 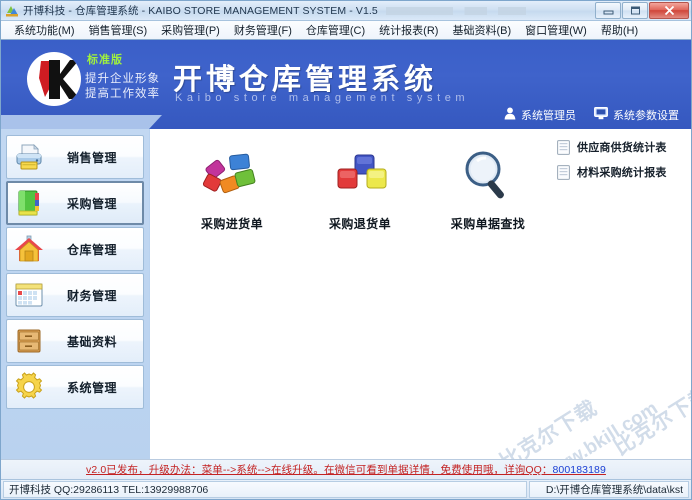 I want to click on menu-item-sales: 销售管理(S), so click(x=118, y=30).